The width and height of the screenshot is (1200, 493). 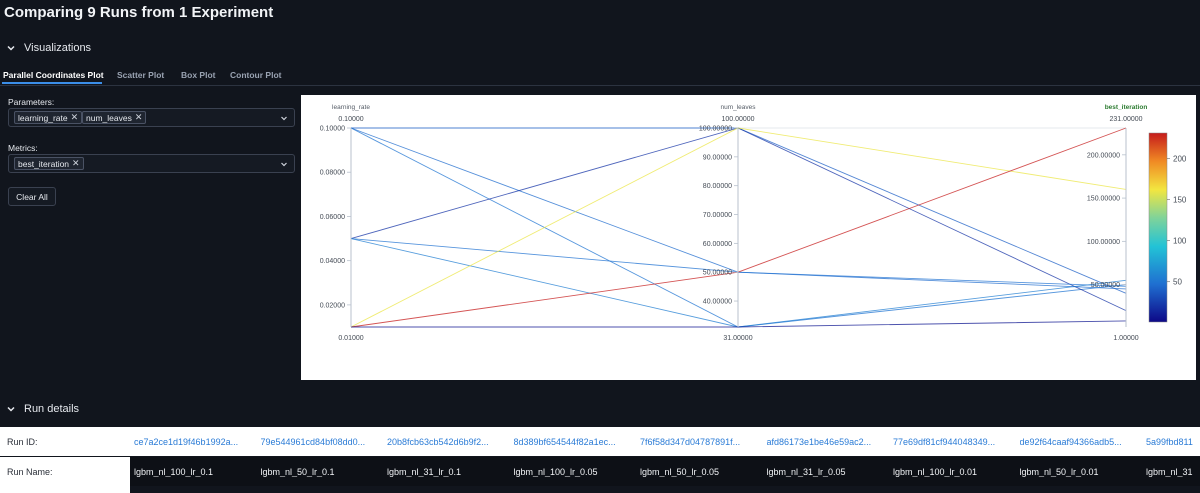 I want to click on parameter-chip-num-leaves: num_leaves ✕, so click(x=114, y=117).